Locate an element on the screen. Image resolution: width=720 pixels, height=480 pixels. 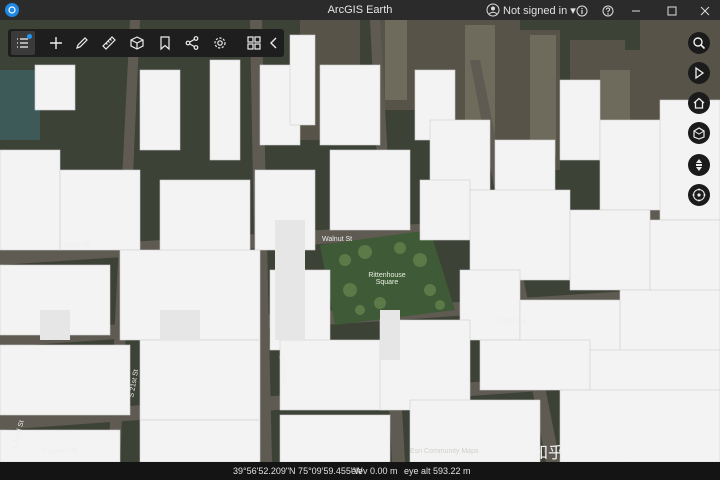
main-toolbar is located at coordinates (146, 43).